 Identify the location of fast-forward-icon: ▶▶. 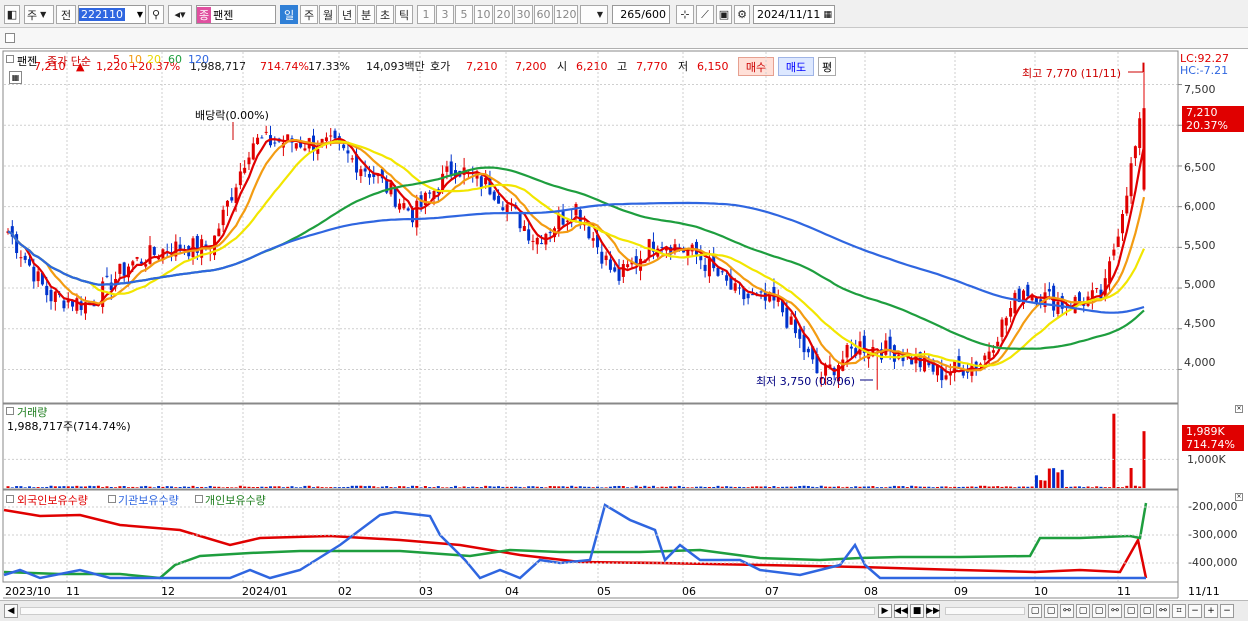
(933, 611).